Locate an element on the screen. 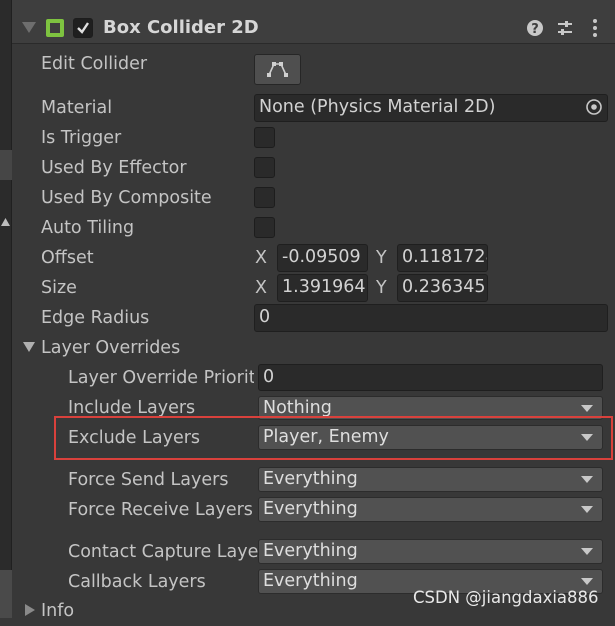  size-x-axis-label: X is located at coordinates (261, 288).